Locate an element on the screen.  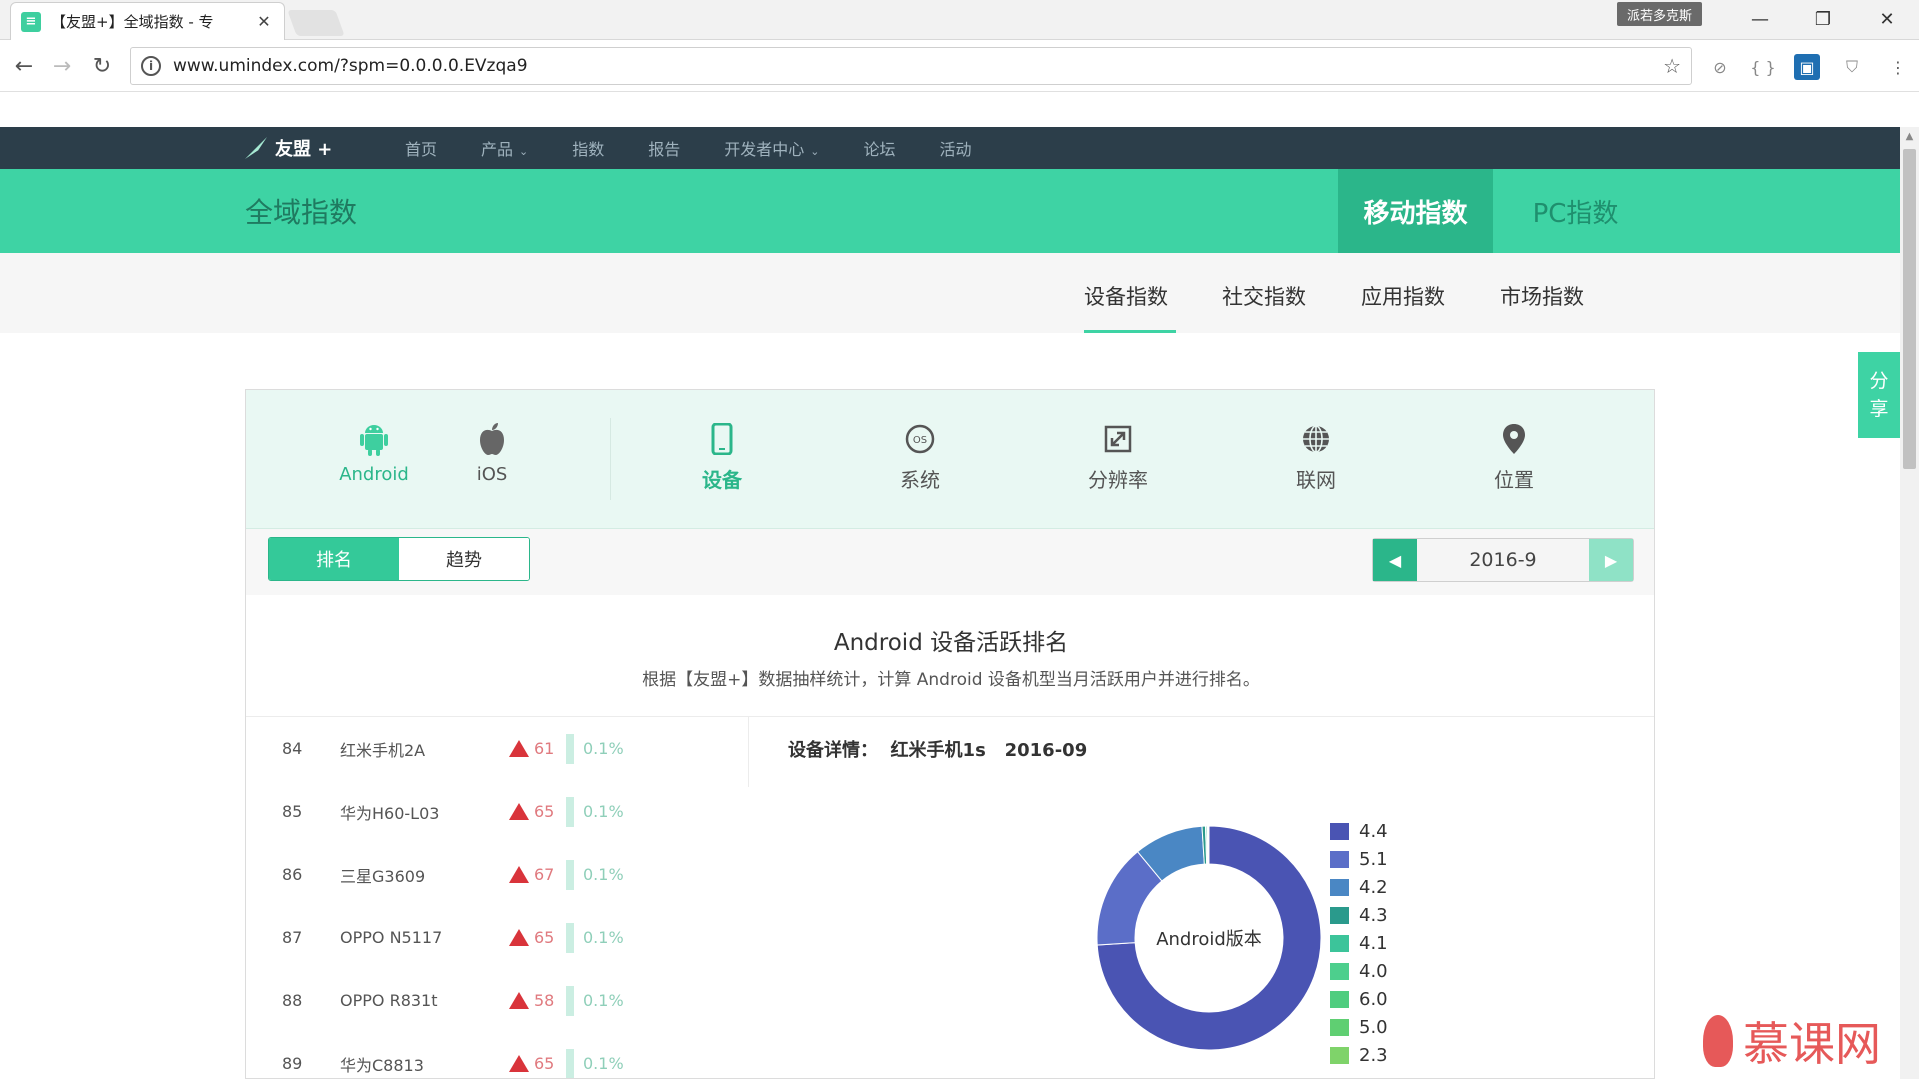
table-row: 89 华为C8813 65 0.1% is located at coordinates (496, 1055).